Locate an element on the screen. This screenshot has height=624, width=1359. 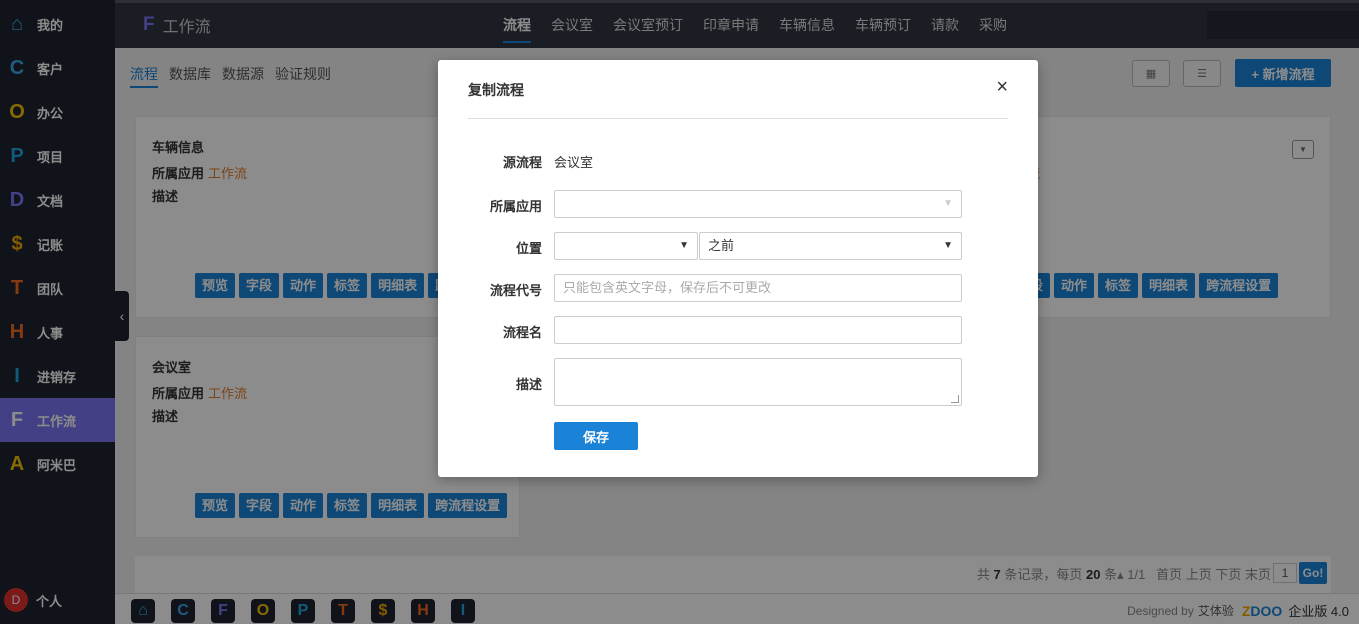
source-flow-label: 源流程 is located at coordinates (522, 162).